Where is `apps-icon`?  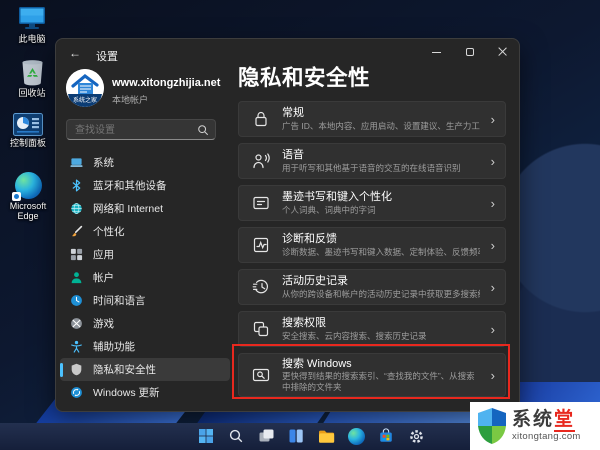
apps-icon is located at coordinates (76, 254).